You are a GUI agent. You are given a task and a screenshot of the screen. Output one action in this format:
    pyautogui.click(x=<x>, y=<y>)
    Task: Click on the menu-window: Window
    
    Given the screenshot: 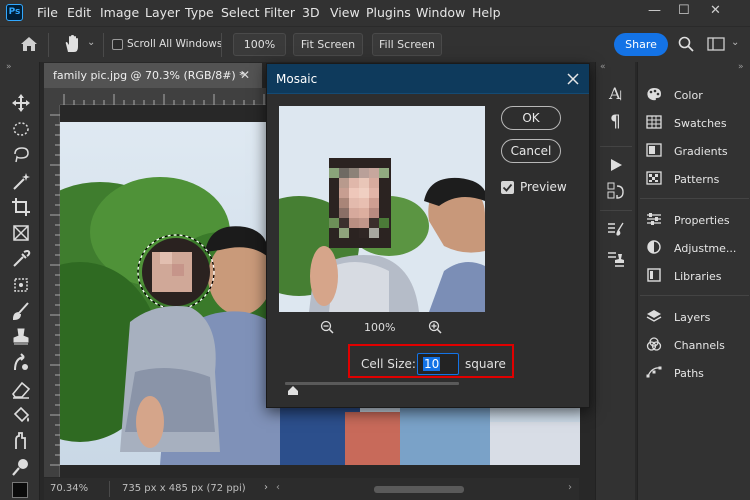 What is the action you would take?
    pyautogui.click(x=440, y=12)
    